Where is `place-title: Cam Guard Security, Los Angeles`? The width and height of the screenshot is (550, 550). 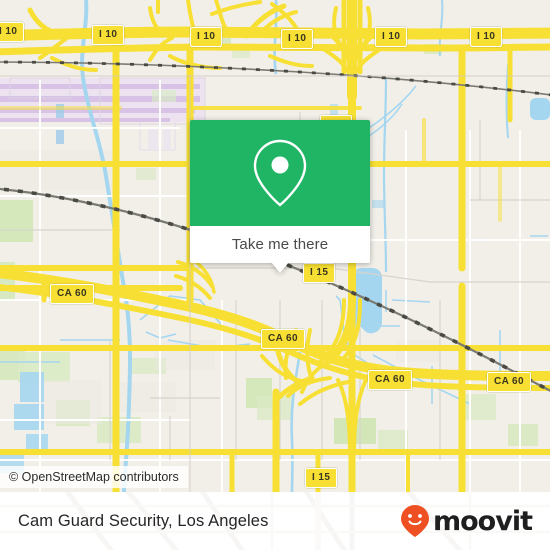
place-title: Cam Guard Security, Los Angeles is located at coordinates (143, 520).